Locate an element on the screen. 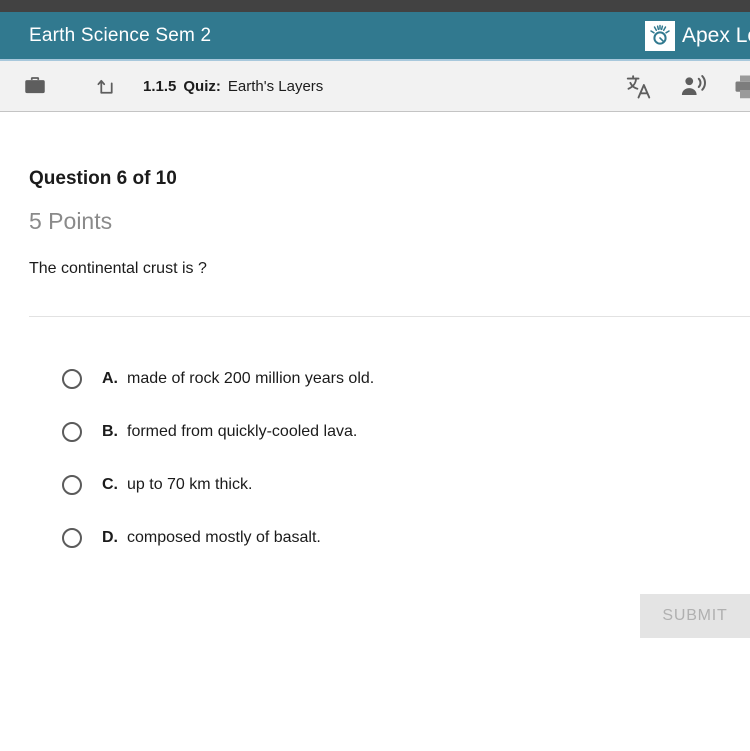 This screenshot has height=751, width=750. course-title: Earth Science Sem 2 is located at coordinates (120, 35).